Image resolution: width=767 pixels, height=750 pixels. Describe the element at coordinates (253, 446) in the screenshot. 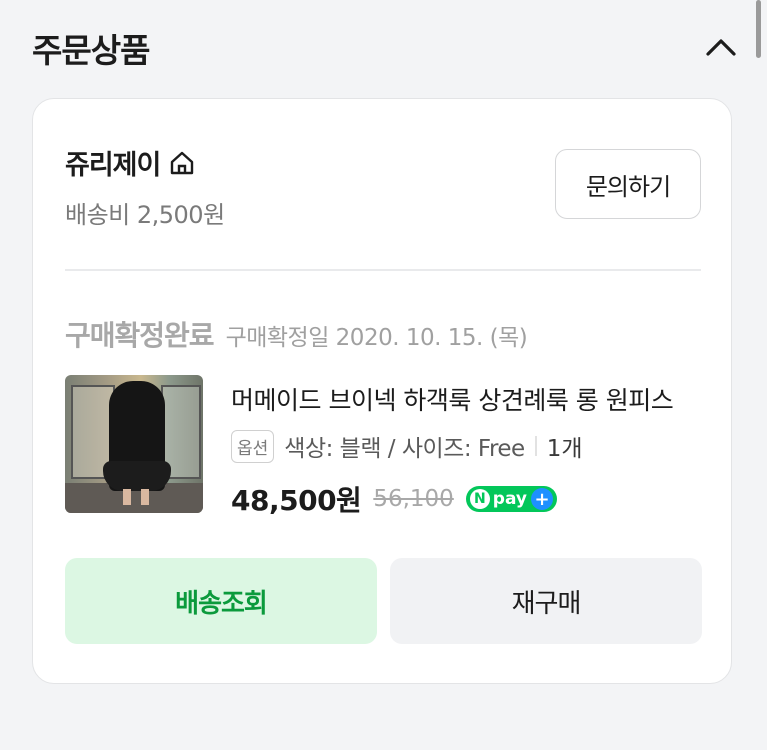

I see `option-badge: 옵션` at that location.